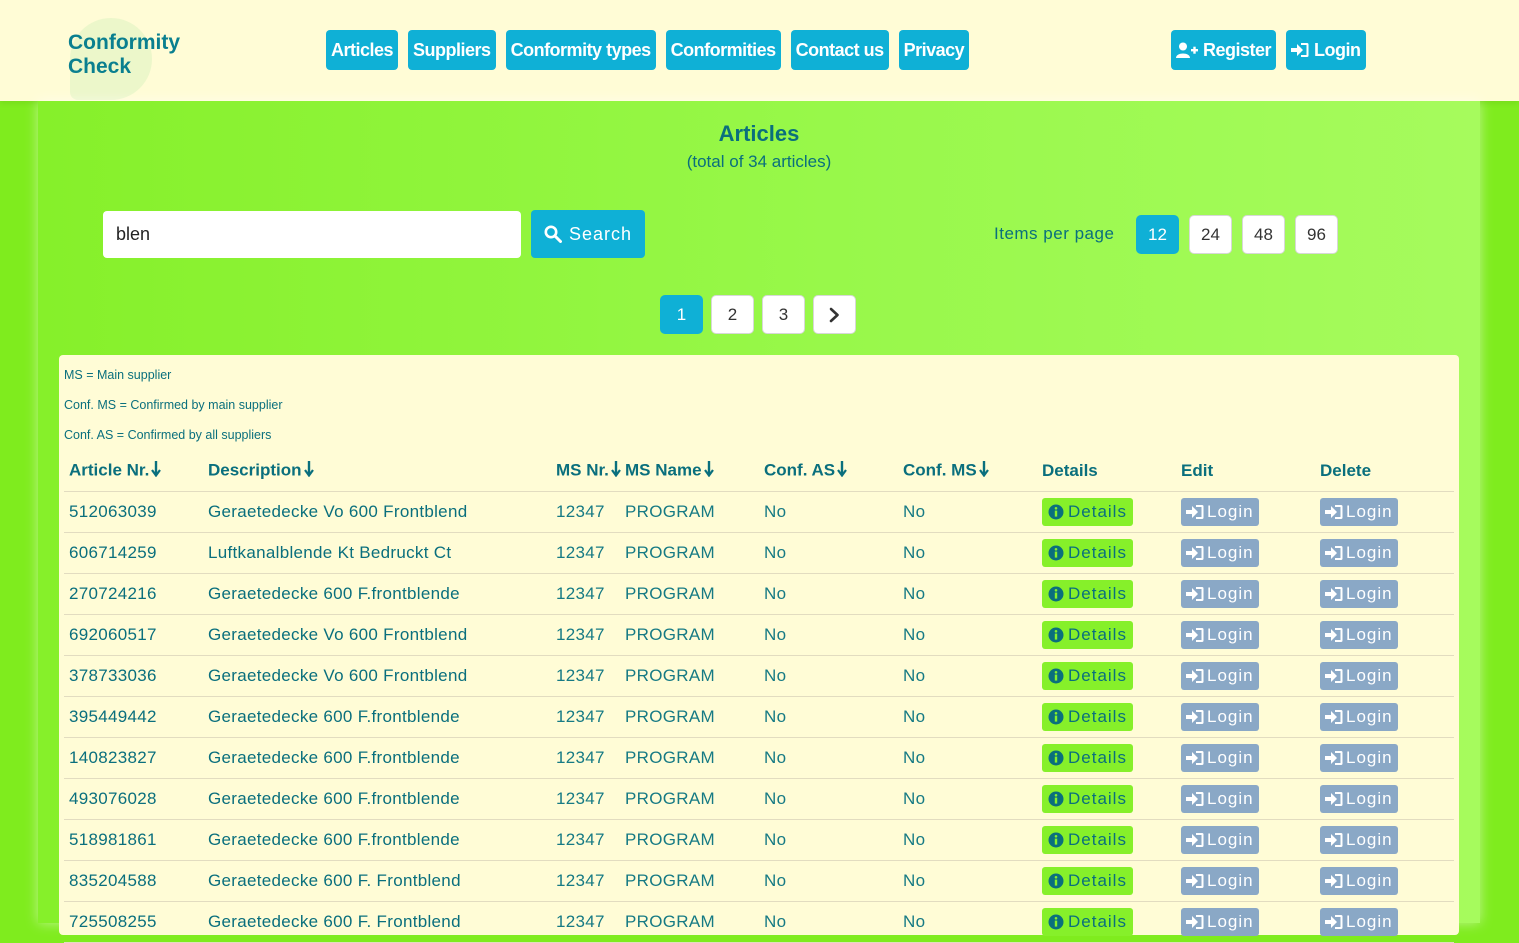 Image resolution: width=1519 pixels, height=943 pixels. What do you see at coordinates (586, 471) in the screenshot?
I see `column-header: MS Nr.` at bounding box center [586, 471].